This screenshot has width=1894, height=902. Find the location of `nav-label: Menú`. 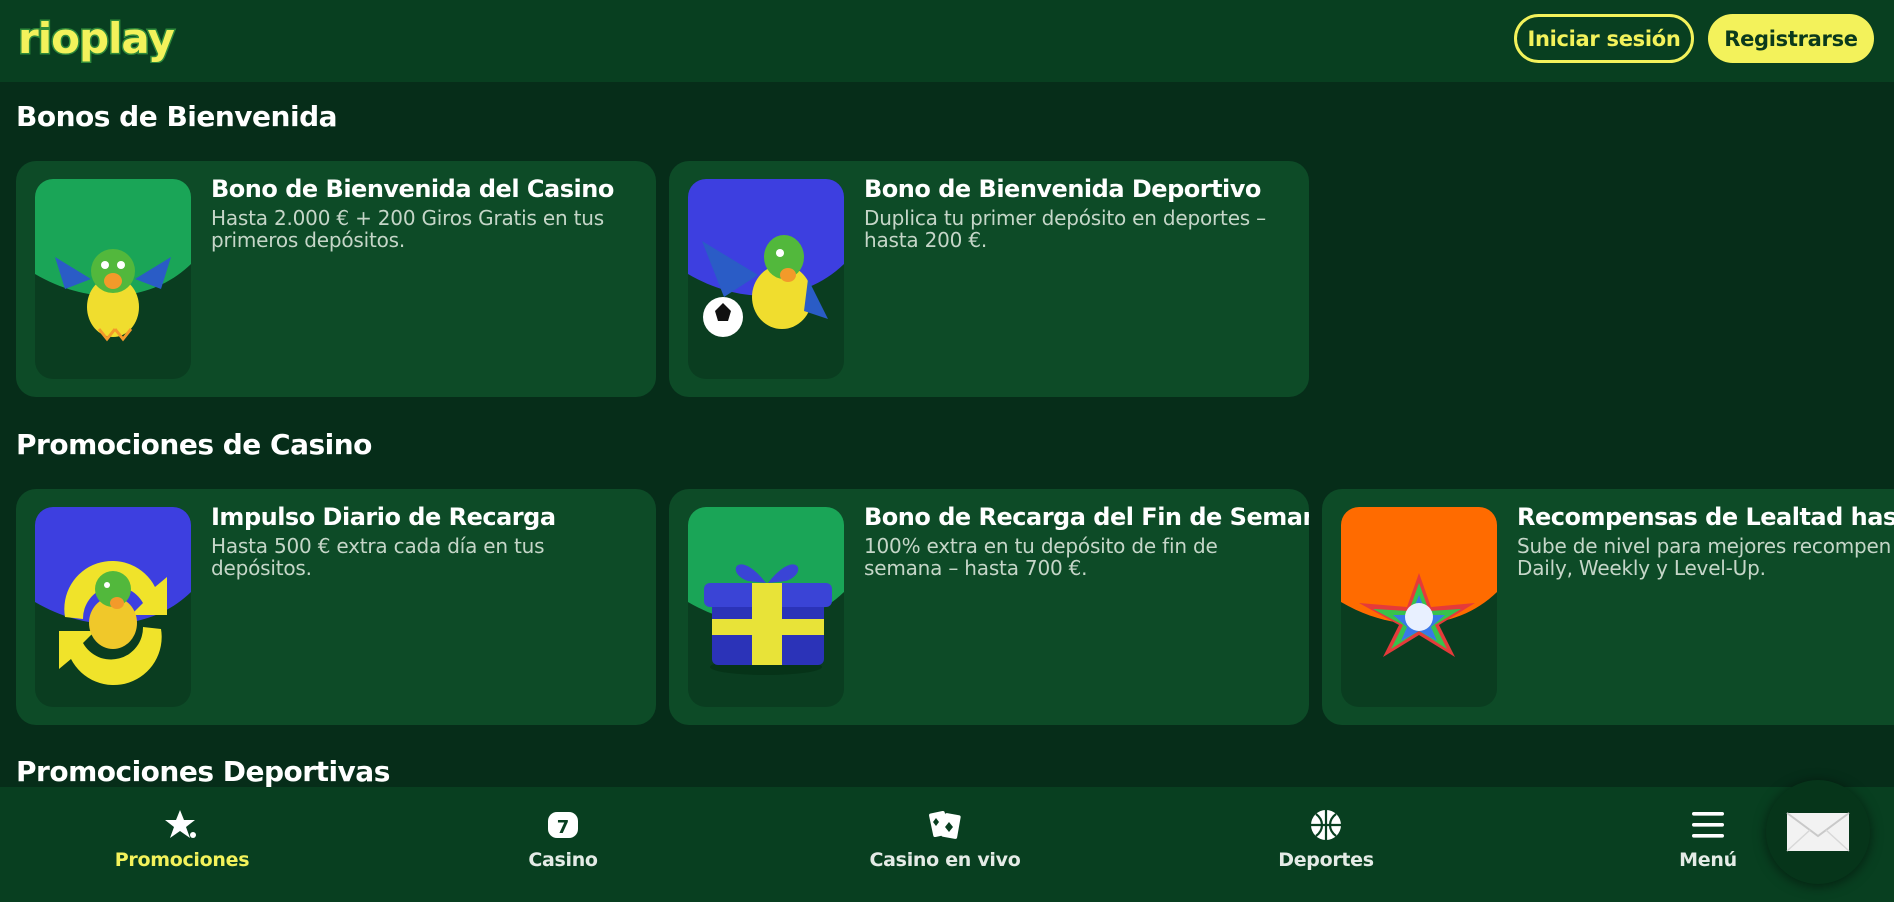

nav-label: Menú is located at coordinates (1708, 860).